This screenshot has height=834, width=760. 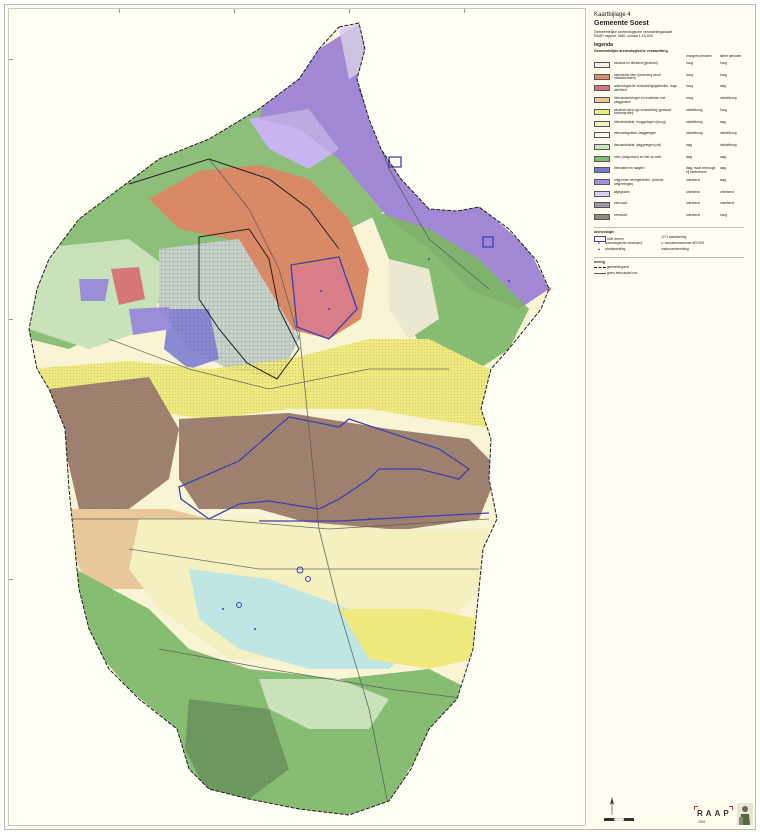 I want to click on legend-item: verstoord onbekend hoog, so click(x=669, y=218).